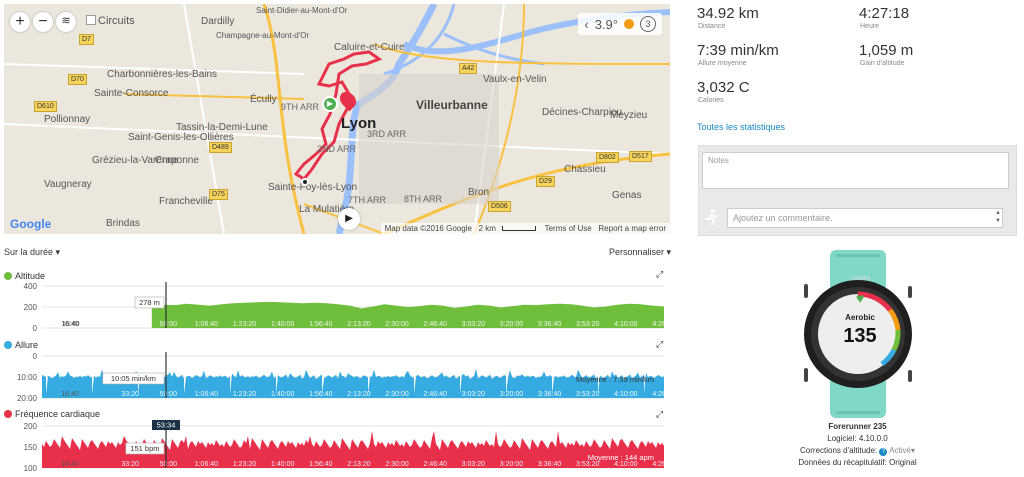 The width and height of the screenshot is (1024, 477). Describe the element at coordinates (857, 451) in the screenshot. I see `altitude-corrections: Corrections d'altitude: ? Activé▾` at that location.